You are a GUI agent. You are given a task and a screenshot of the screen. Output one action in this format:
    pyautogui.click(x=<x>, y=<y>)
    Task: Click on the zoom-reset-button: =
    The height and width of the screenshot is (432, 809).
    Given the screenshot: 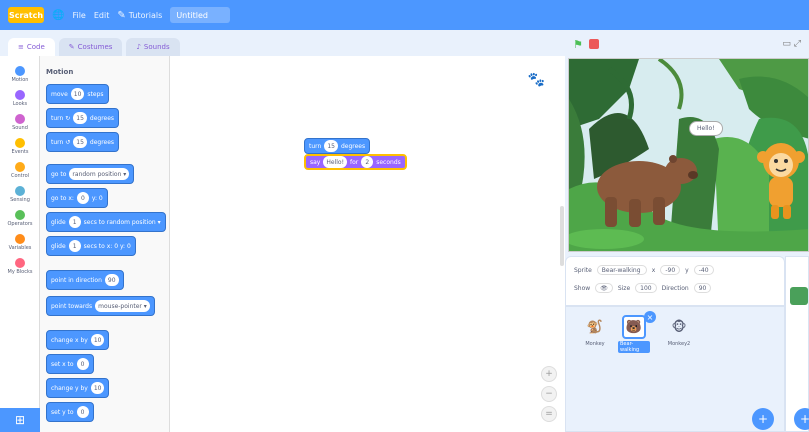 What is the action you would take?
    pyautogui.click(x=549, y=414)
    